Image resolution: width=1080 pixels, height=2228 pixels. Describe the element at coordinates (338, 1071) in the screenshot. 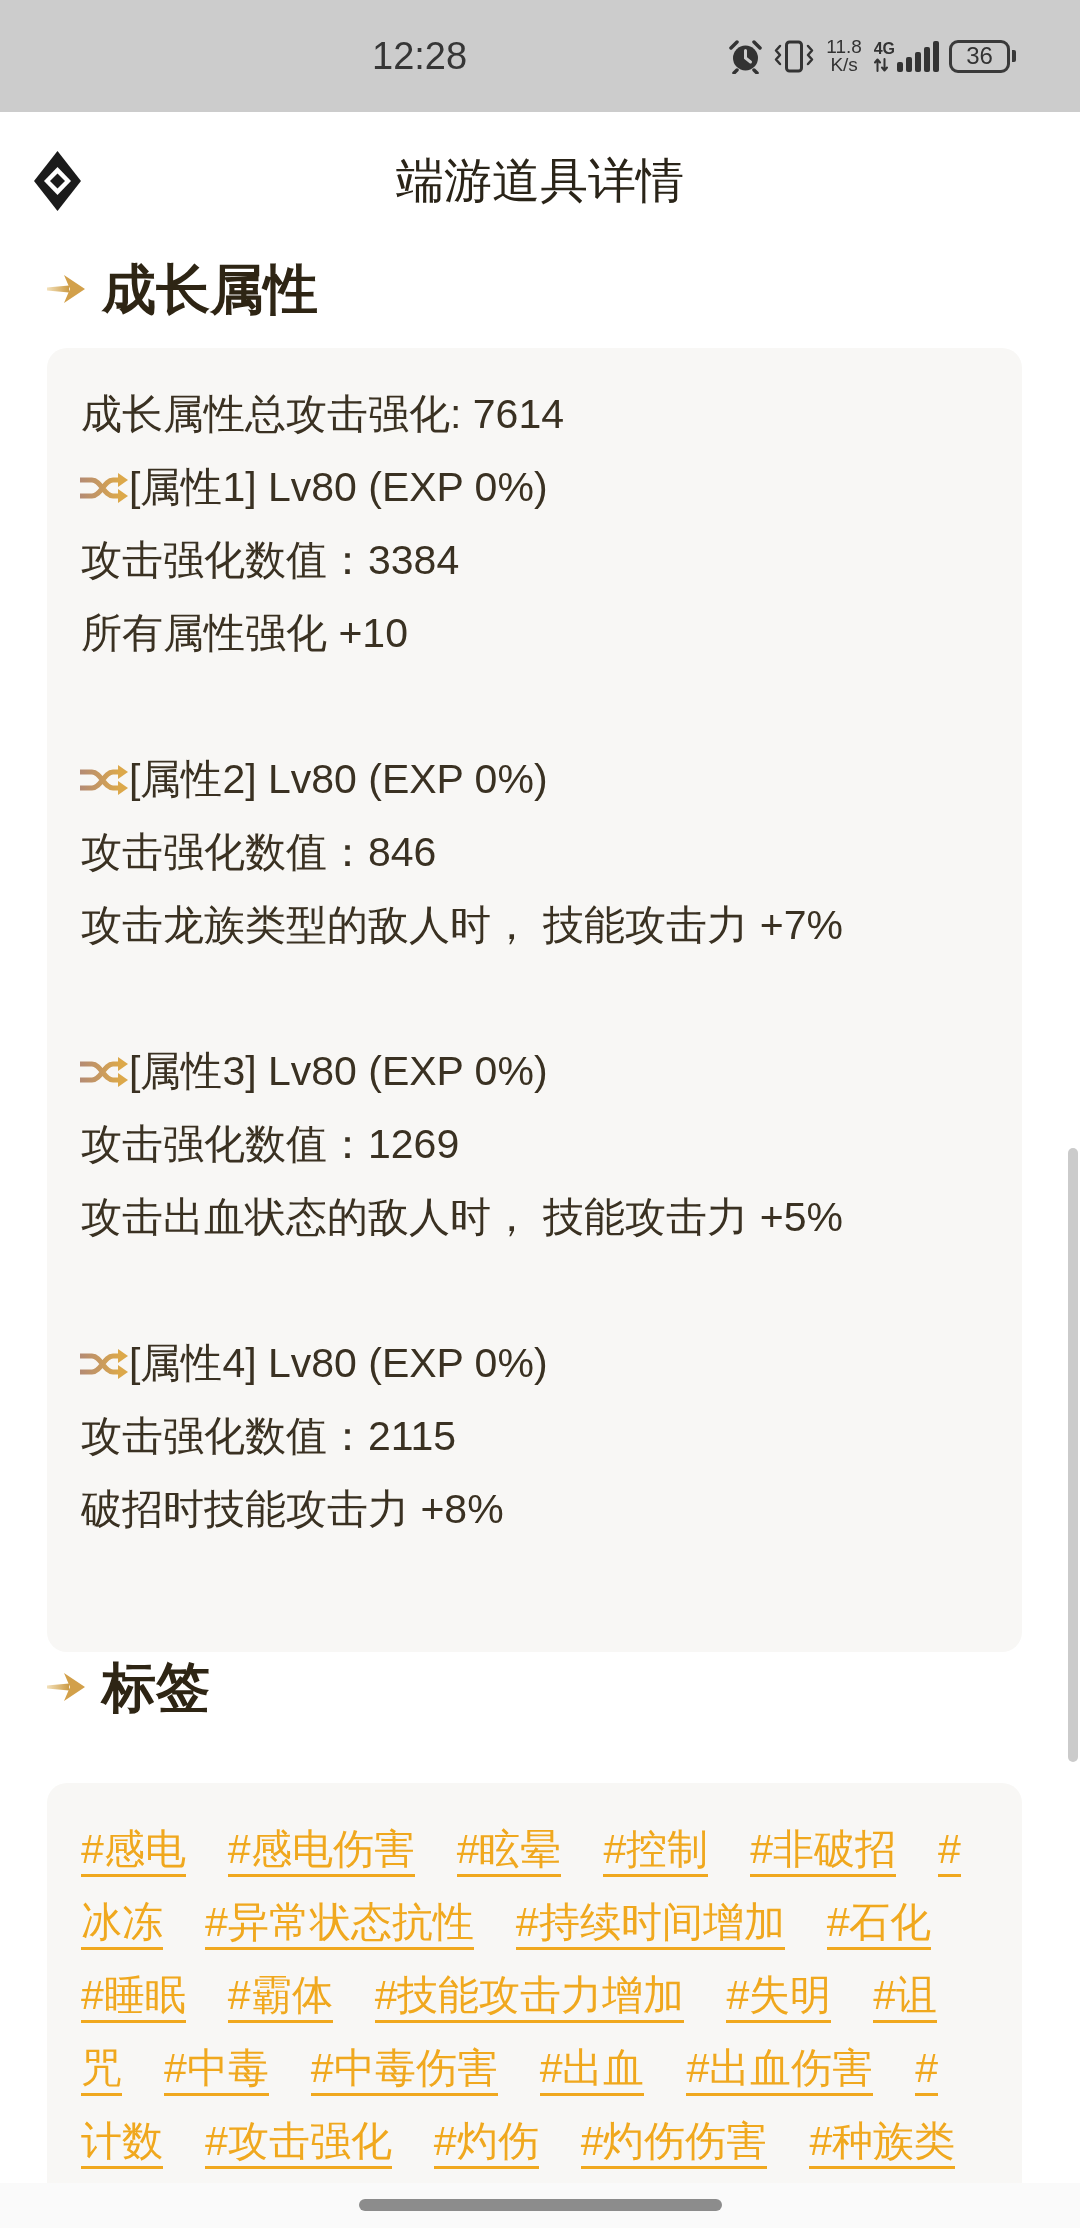

I see `attribute-level-text: [属性3] Lv80 (EXP 0%)` at that location.